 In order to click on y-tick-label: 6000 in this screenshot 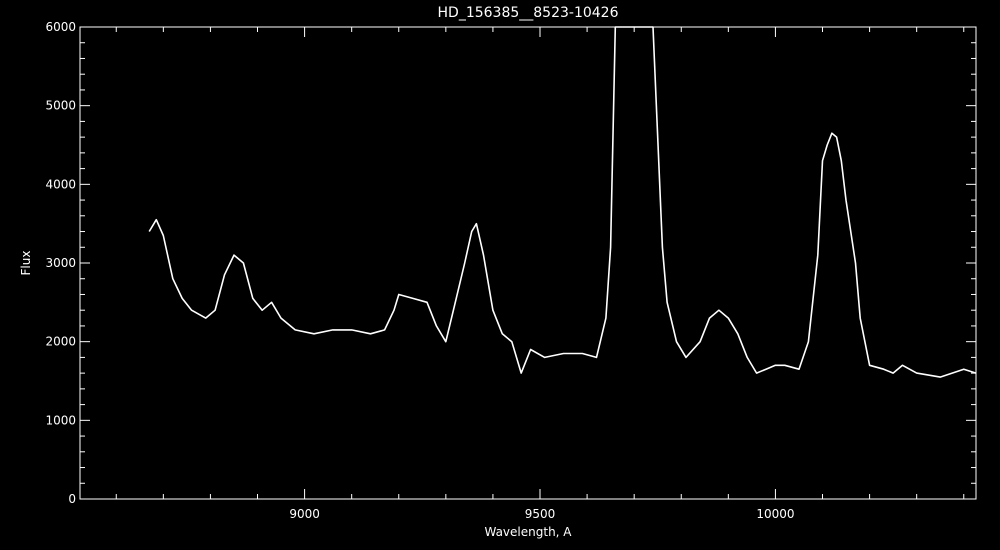, I will do `click(60, 27)`.